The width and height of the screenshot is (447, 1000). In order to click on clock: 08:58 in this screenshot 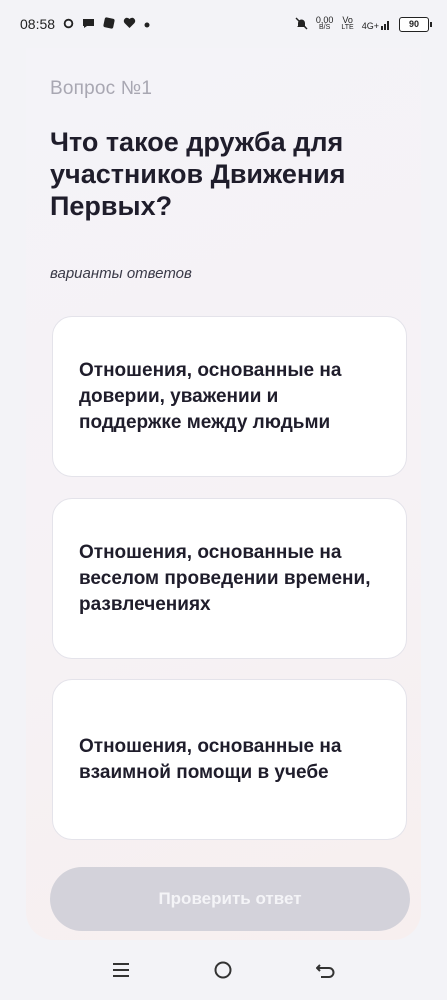, I will do `click(38, 24)`.